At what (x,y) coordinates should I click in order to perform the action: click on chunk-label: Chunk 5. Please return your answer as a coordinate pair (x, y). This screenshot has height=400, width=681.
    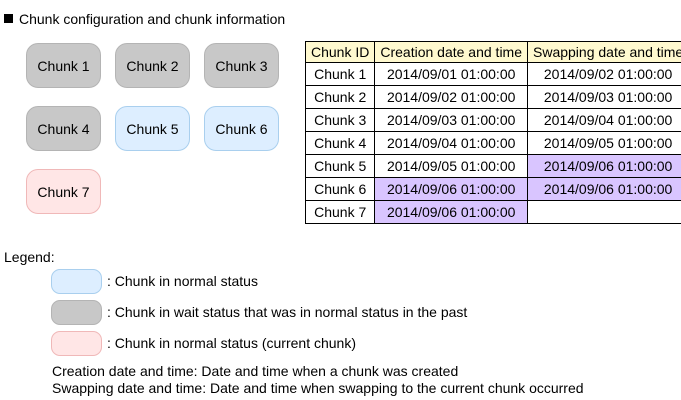
    Looking at the image, I should click on (152, 128).